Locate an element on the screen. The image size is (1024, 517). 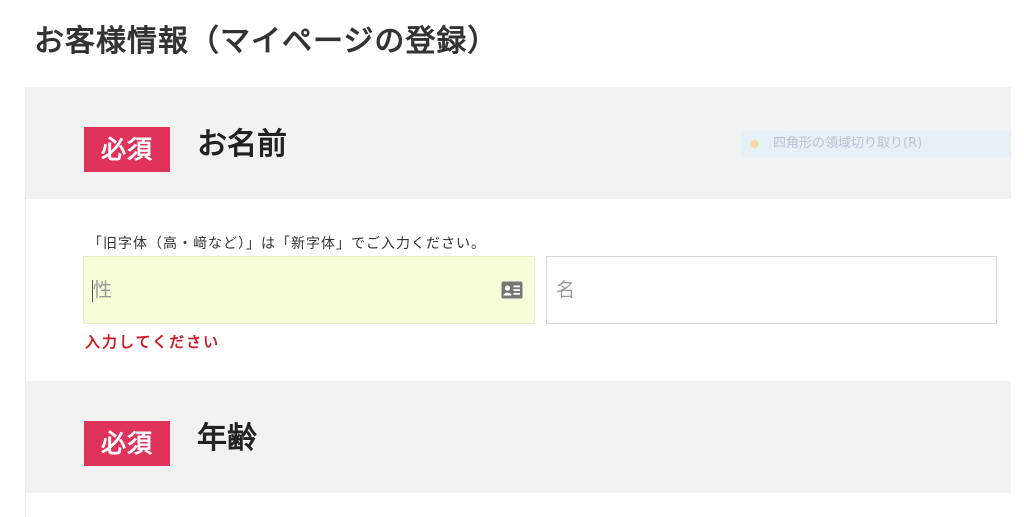
screenshot-tooltip: 四角形の領域切り取り(R) is located at coordinates (876, 144).